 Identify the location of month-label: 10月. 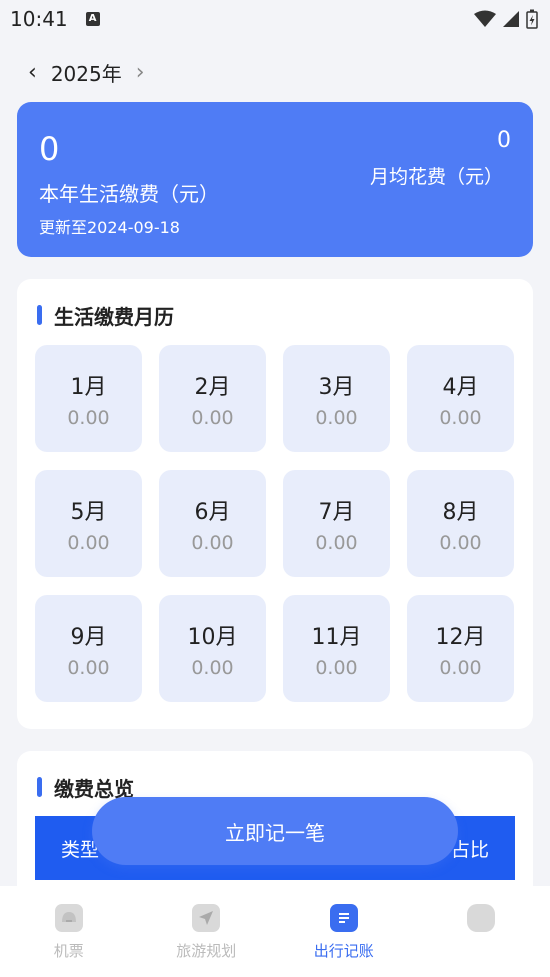
(212, 637).